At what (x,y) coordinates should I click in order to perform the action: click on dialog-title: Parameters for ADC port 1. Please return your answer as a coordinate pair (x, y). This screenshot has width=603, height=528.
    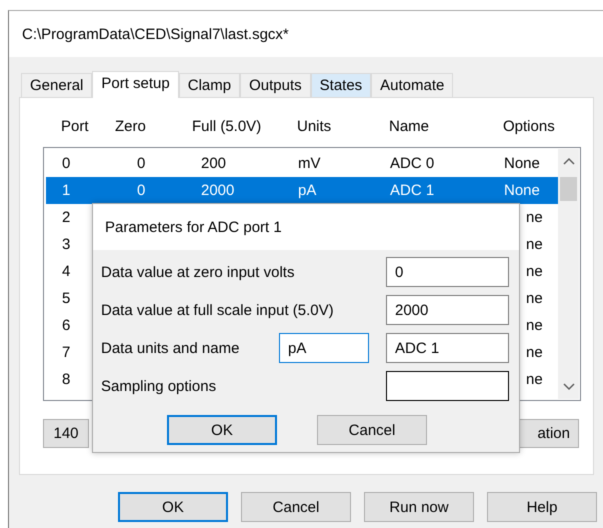
    Looking at the image, I should click on (193, 227).